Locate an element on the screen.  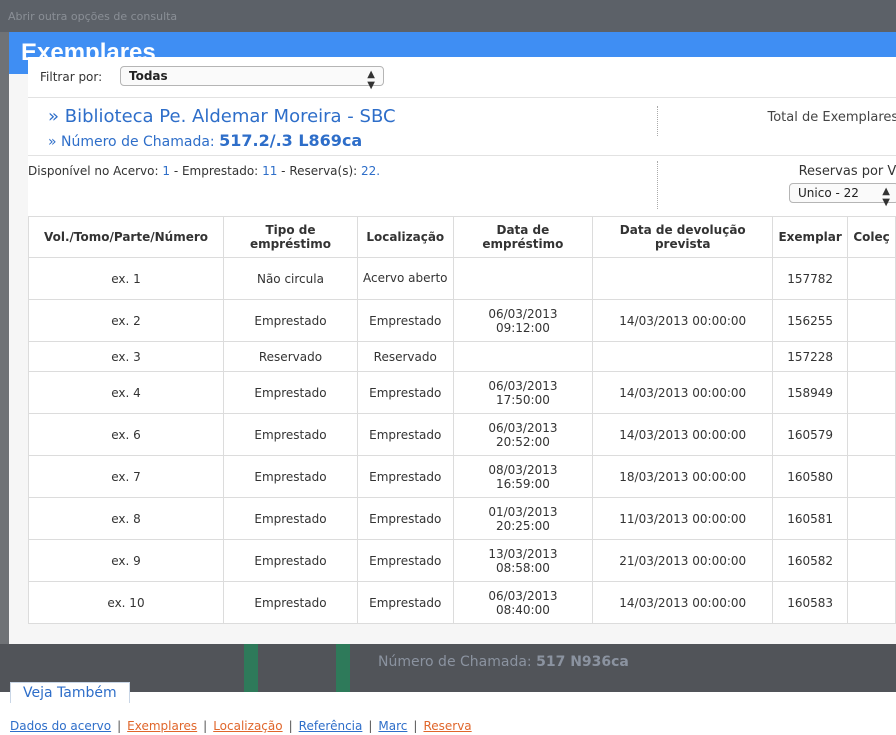
filter-select: Todas ▲ ▼ is located at coordinates (252, 78).